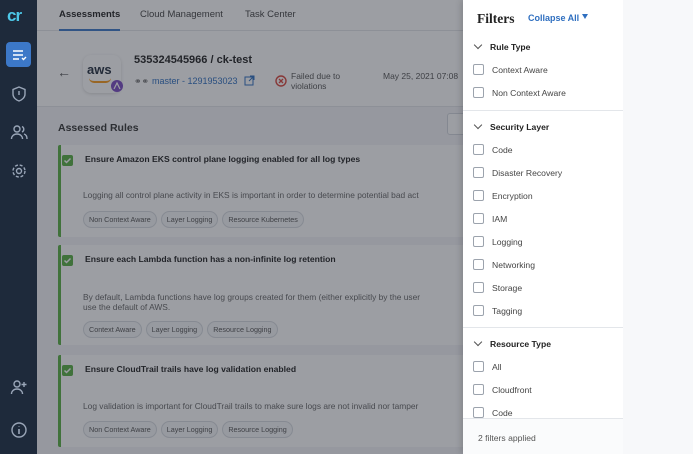 This screenshot has width=693, height=454. What do you see at coordinates (18, 227) in the screenshot?
I see `left-rail: cr` at bounding box center [18, 227].